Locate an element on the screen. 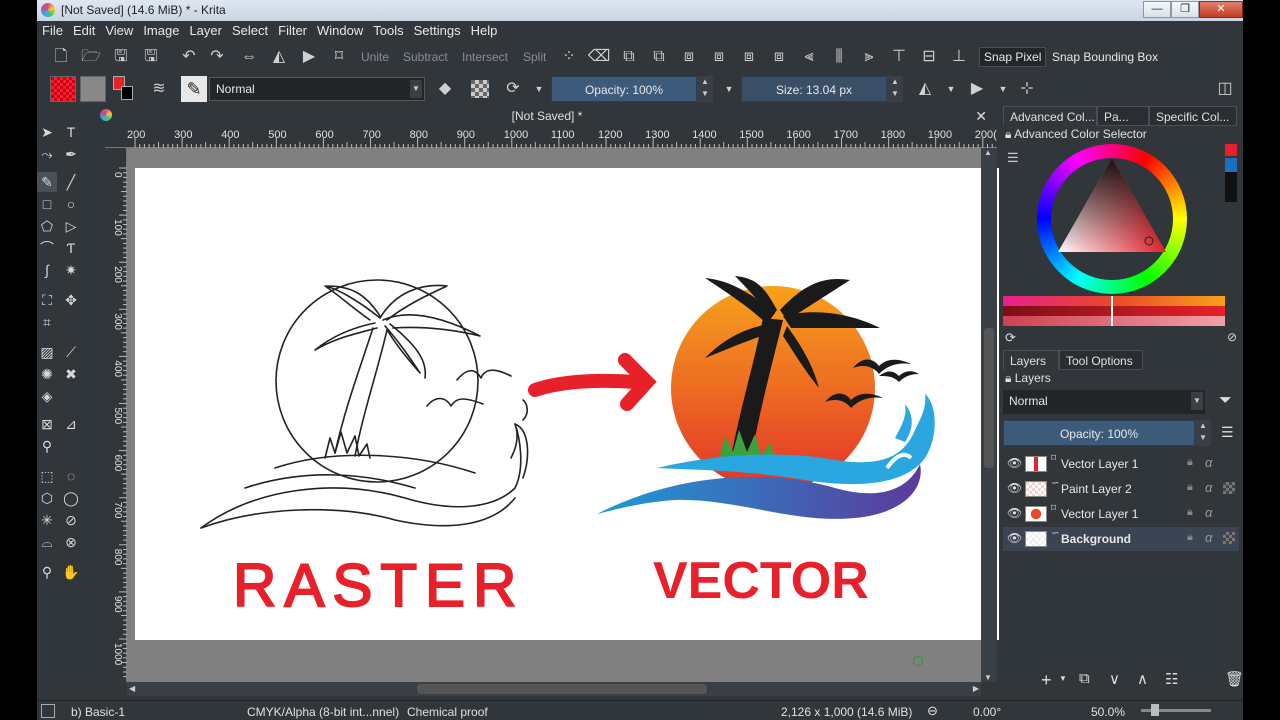  colorize-mask-icon: ✺ is located at coordinates (47, 374).